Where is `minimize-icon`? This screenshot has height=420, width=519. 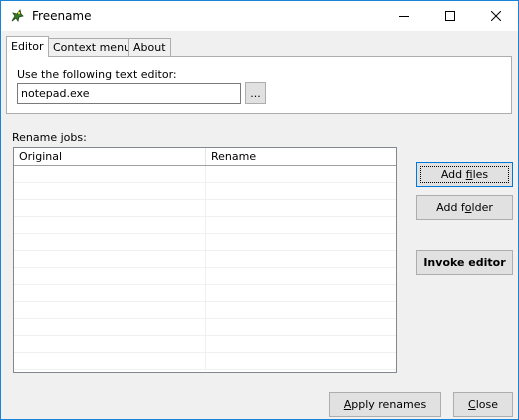 minimize-icon is located at coordinates (404, 16).